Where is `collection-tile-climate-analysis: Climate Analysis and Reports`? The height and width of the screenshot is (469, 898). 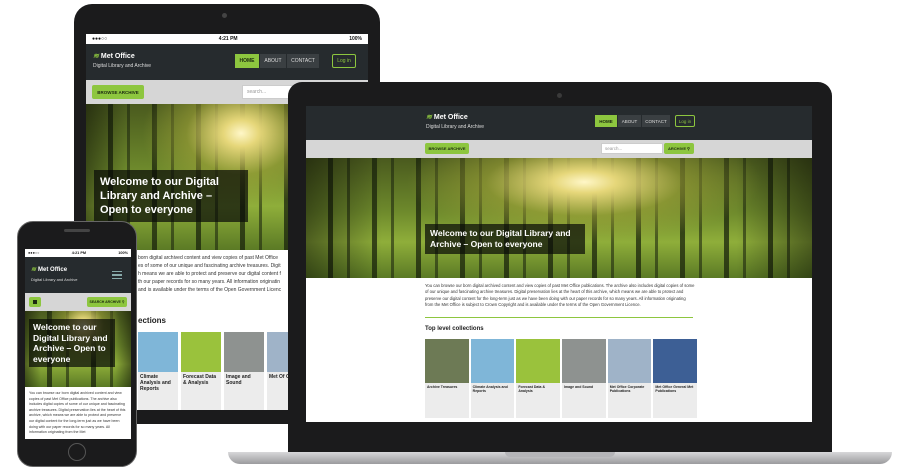 collection-tile-climate-analysis: Climate Analysis and Reports is located at coordinates (492, 378).